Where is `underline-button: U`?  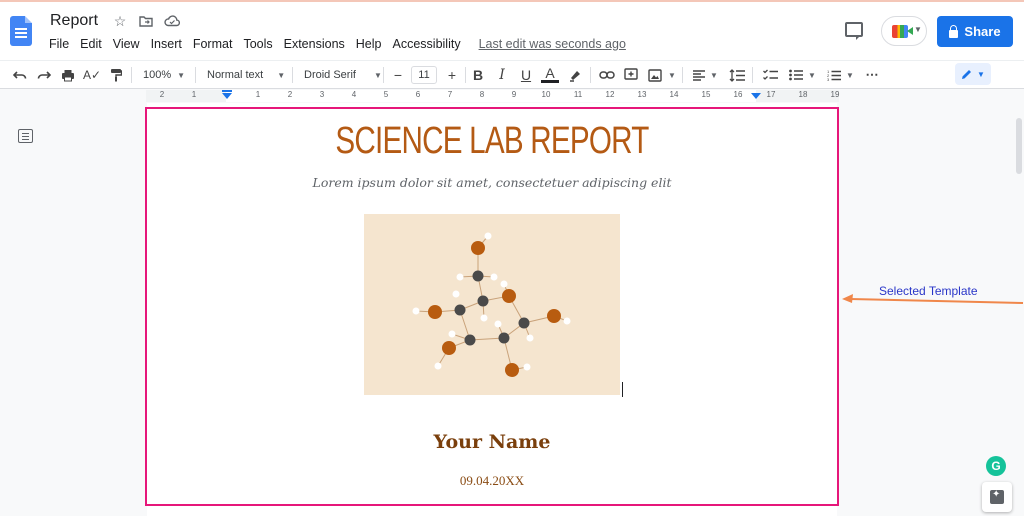 underline-button: U is located at coordinates (526, 75).